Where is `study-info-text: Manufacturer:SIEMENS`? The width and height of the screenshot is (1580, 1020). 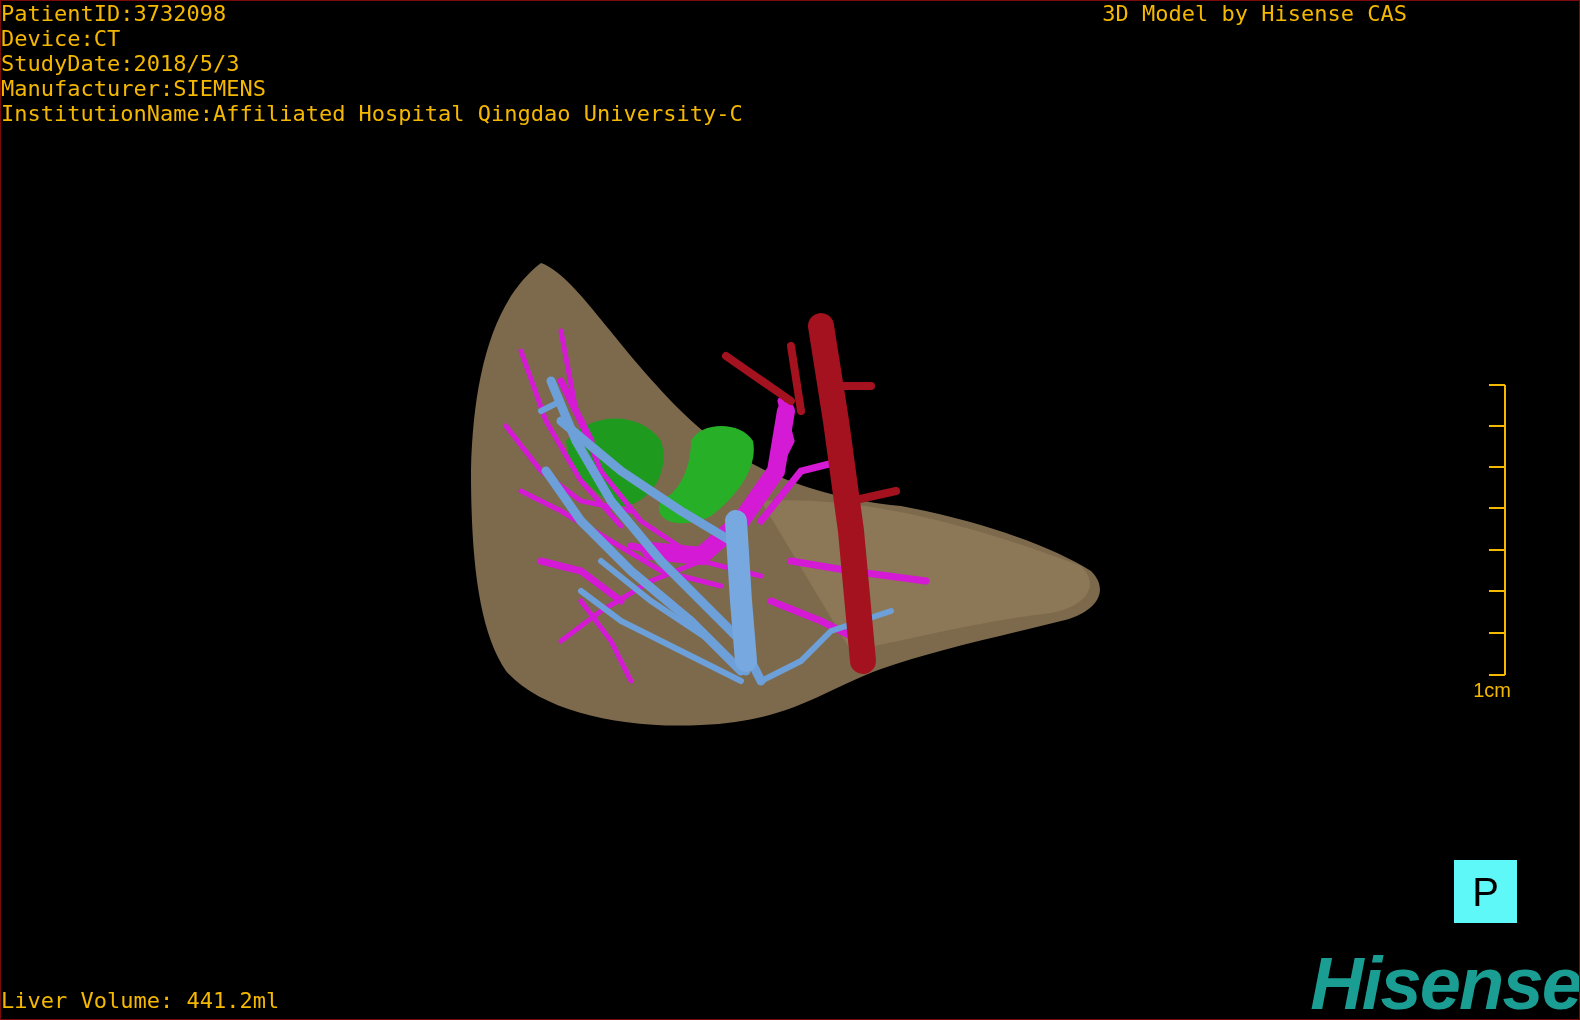
study-info-text: Manufacturer:SIEMENS is located at coordinates (134, 88).